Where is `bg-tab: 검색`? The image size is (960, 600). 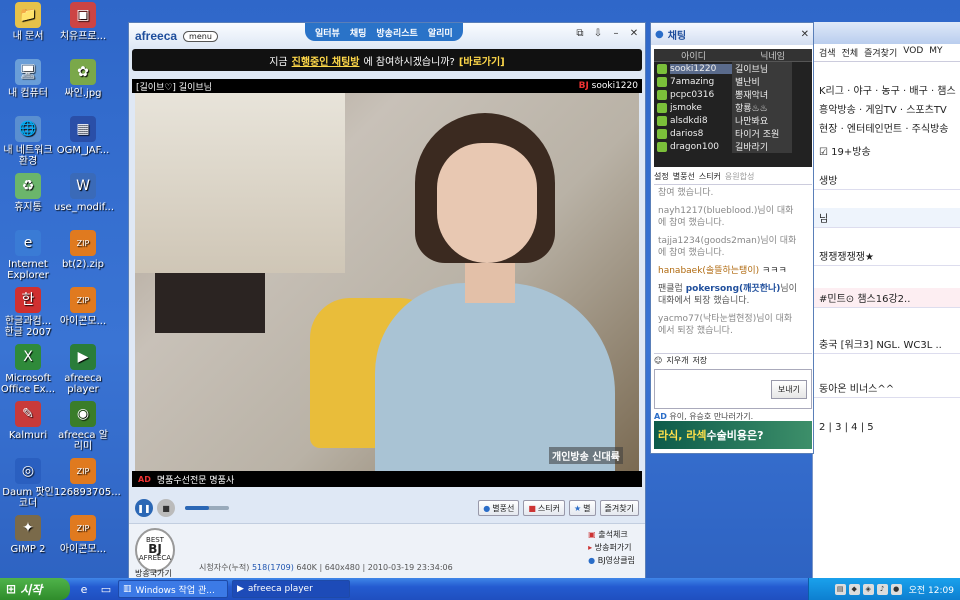
bg-tab: 검색 is located at coordinates (827, 52).